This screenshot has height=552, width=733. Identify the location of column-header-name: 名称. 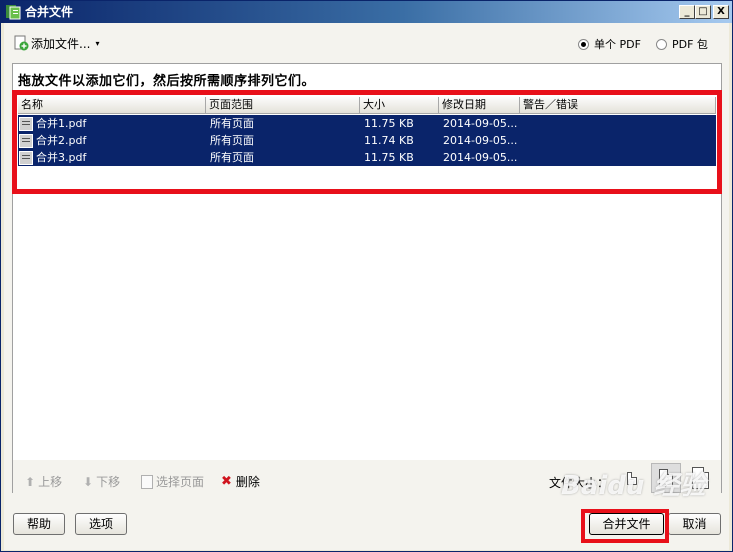
(112, 105).